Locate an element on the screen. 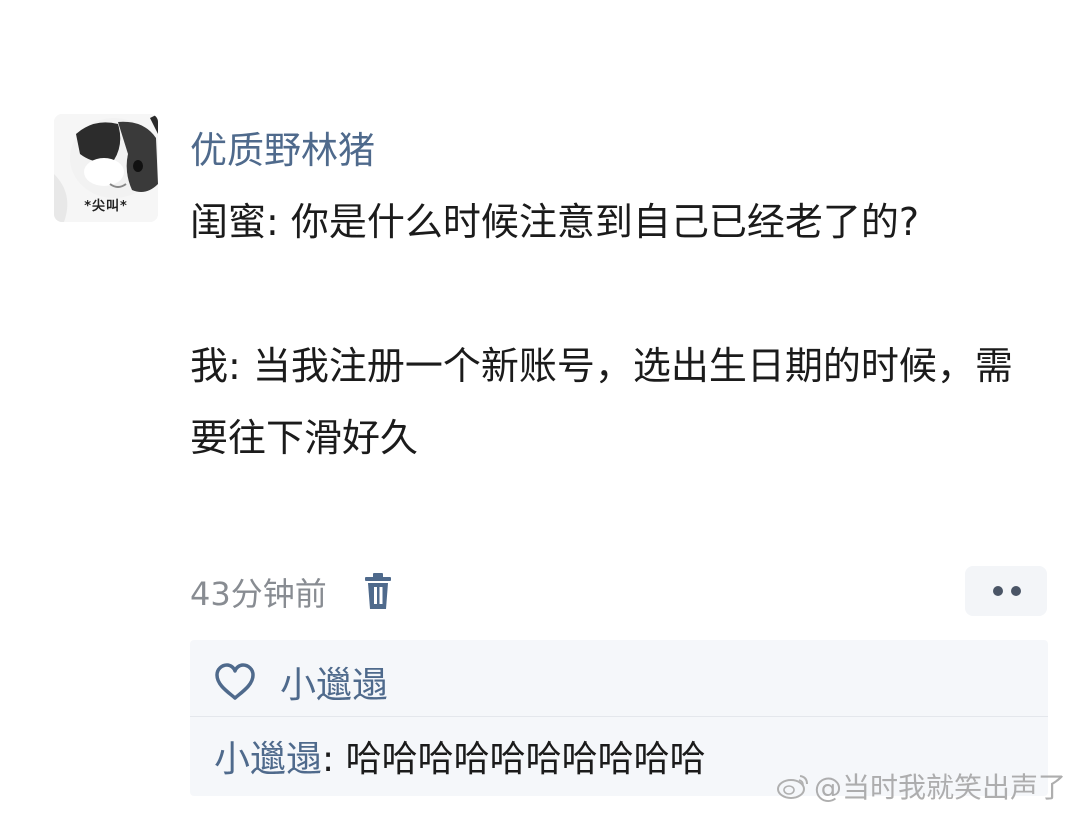  weibo-icon is located at coordinates (793, 786).